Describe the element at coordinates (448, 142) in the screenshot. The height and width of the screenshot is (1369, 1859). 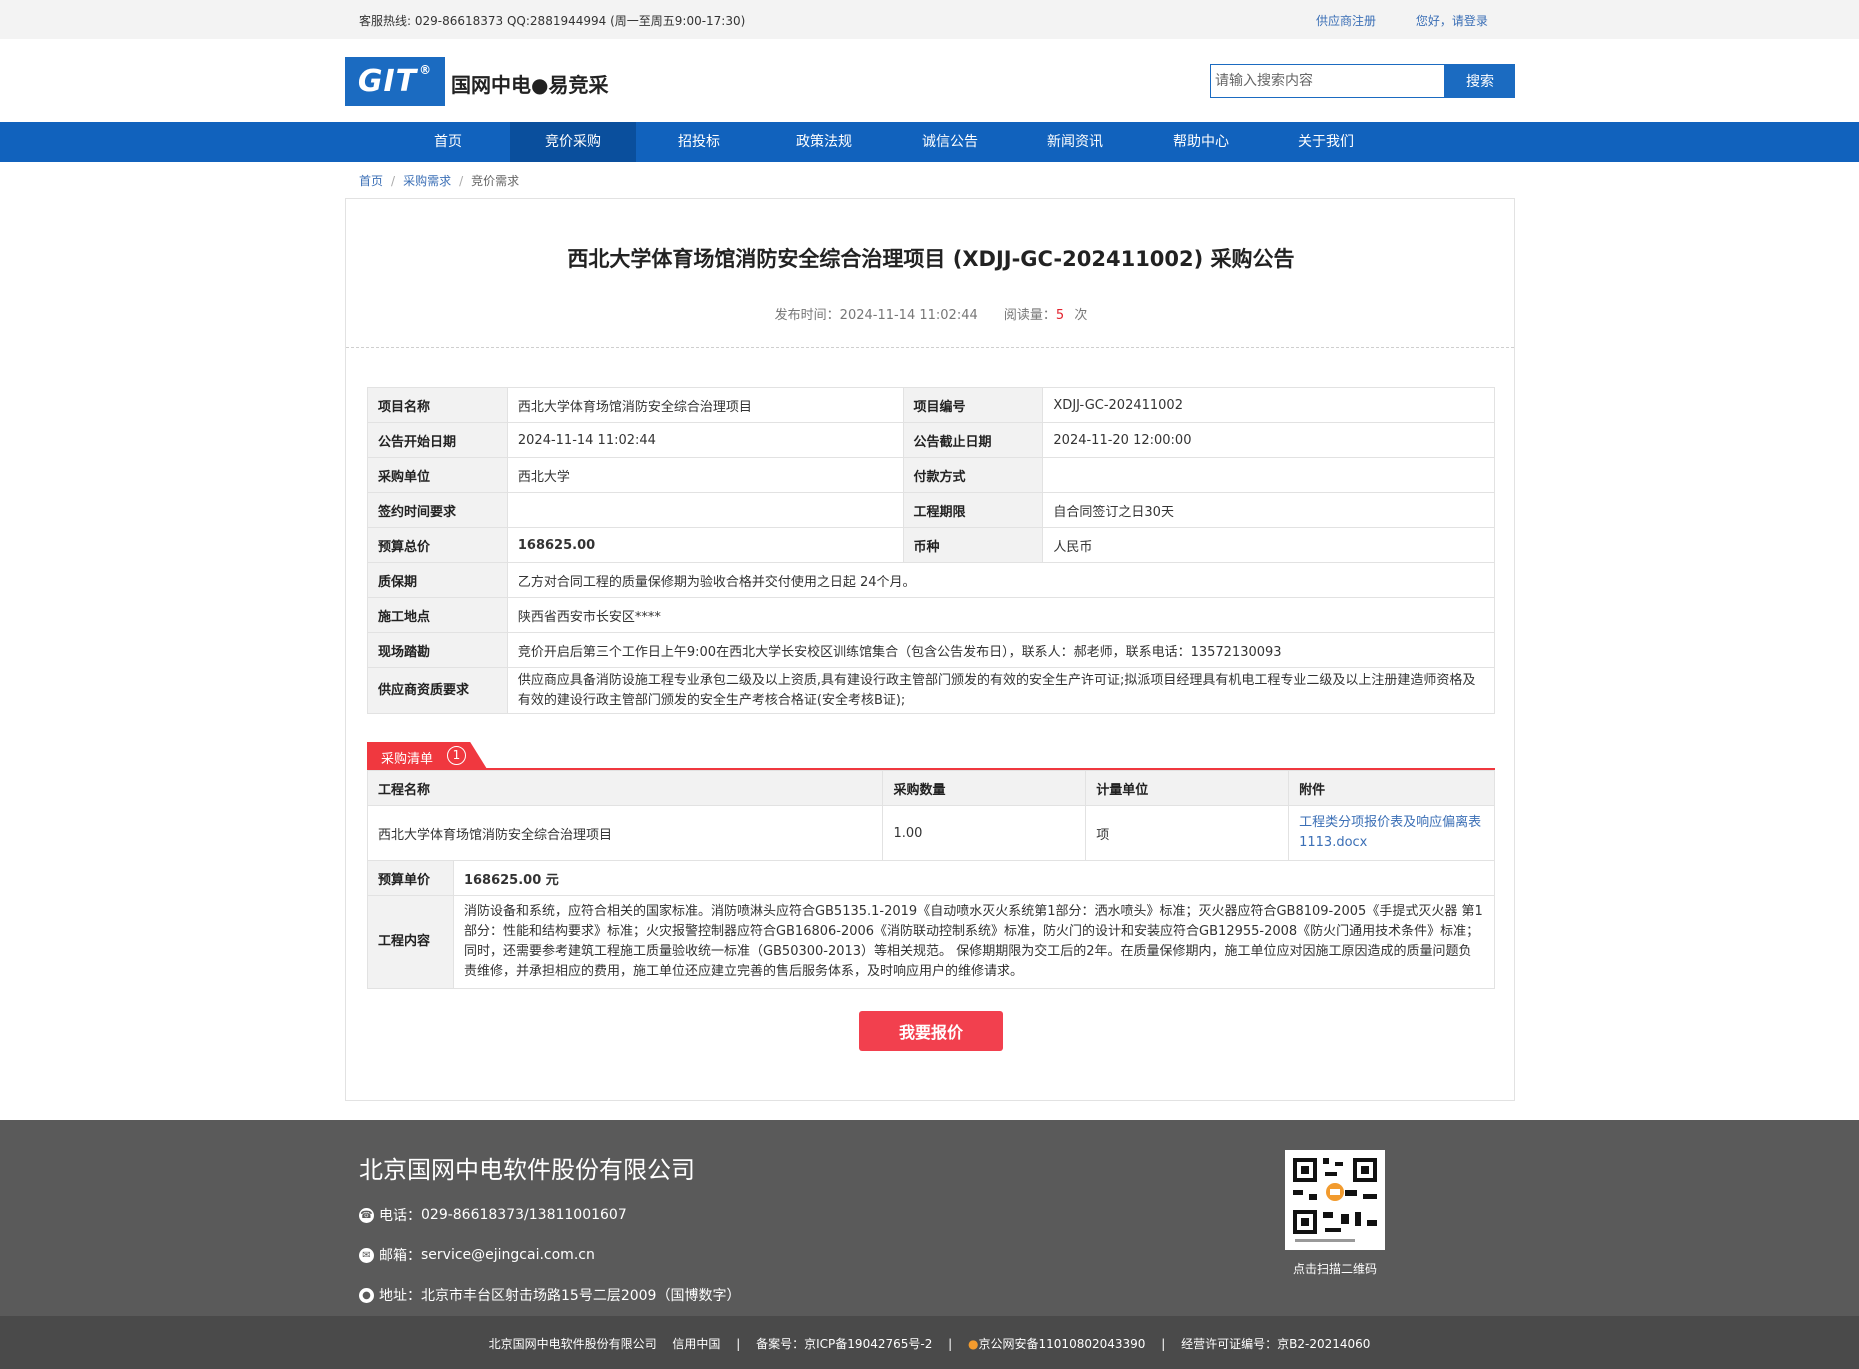
I see `nav-item-home: 首页` at that location.